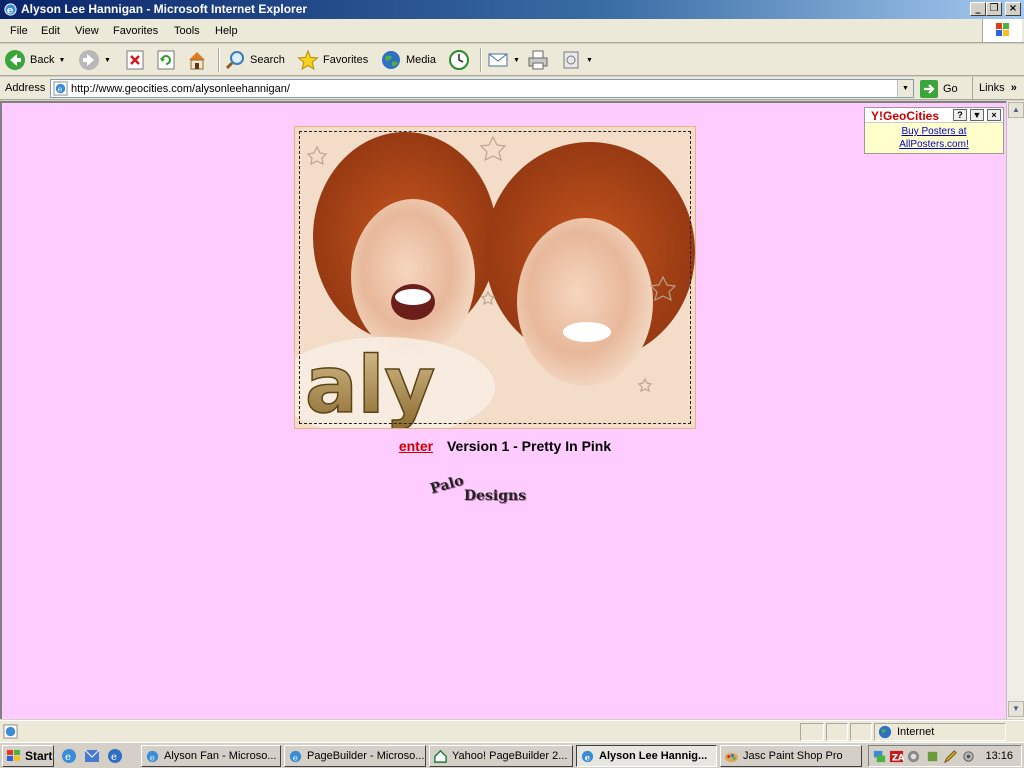  I want to click on mail-dropdown-icon: ▼, so click(516, 60).